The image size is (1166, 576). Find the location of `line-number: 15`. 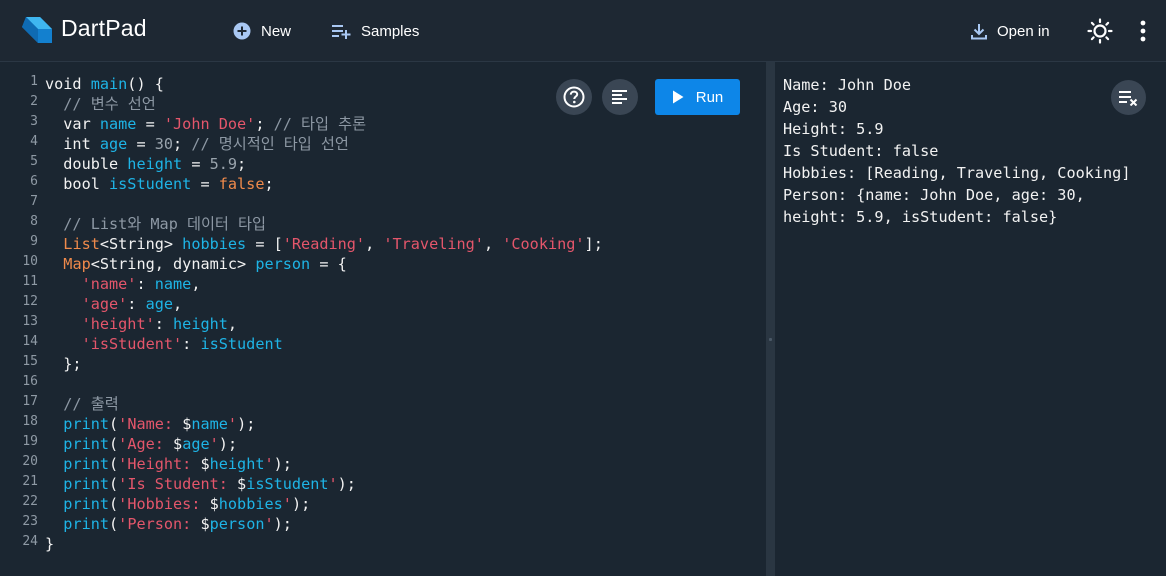

line-number: 15 is located at coordinates (30, 361).